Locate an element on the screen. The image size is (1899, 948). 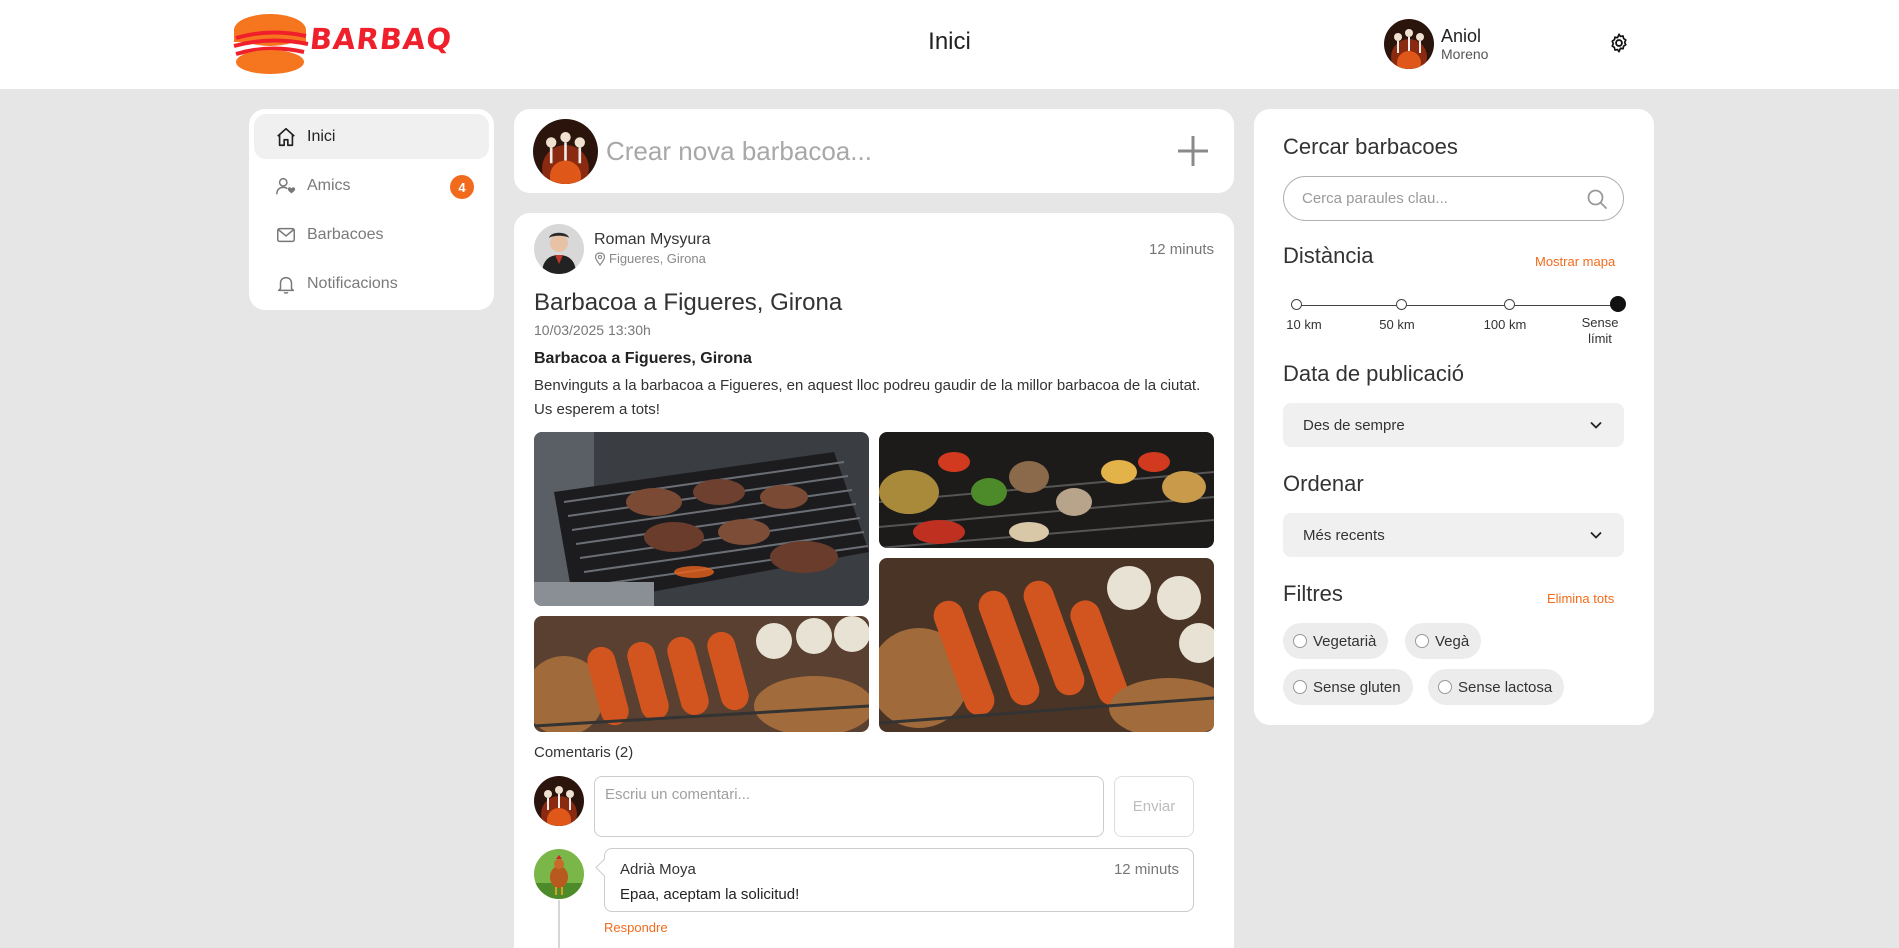
gear-icon is located at coordinates (1619, 43).